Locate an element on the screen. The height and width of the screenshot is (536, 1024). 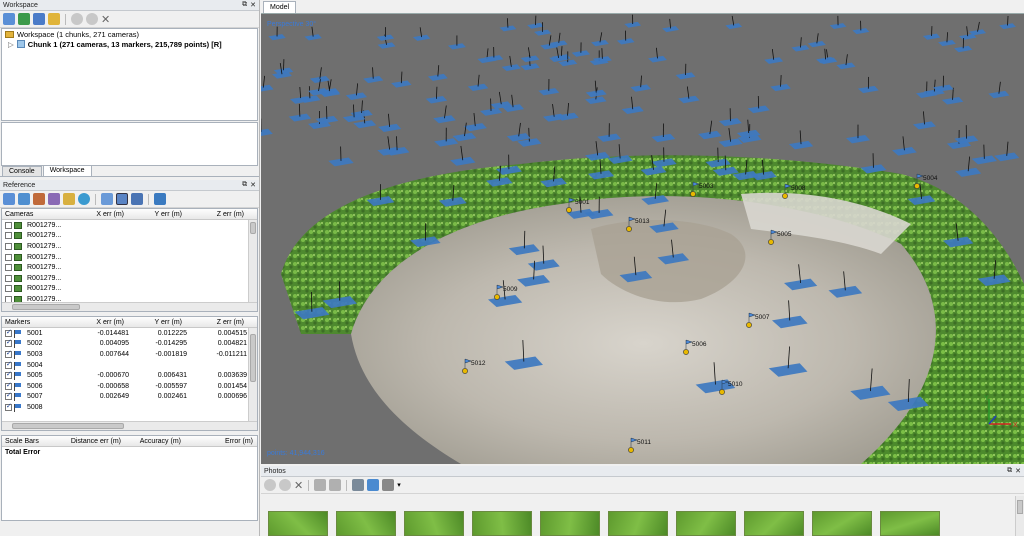
optimize-icon is located at coordinates (69, 199).